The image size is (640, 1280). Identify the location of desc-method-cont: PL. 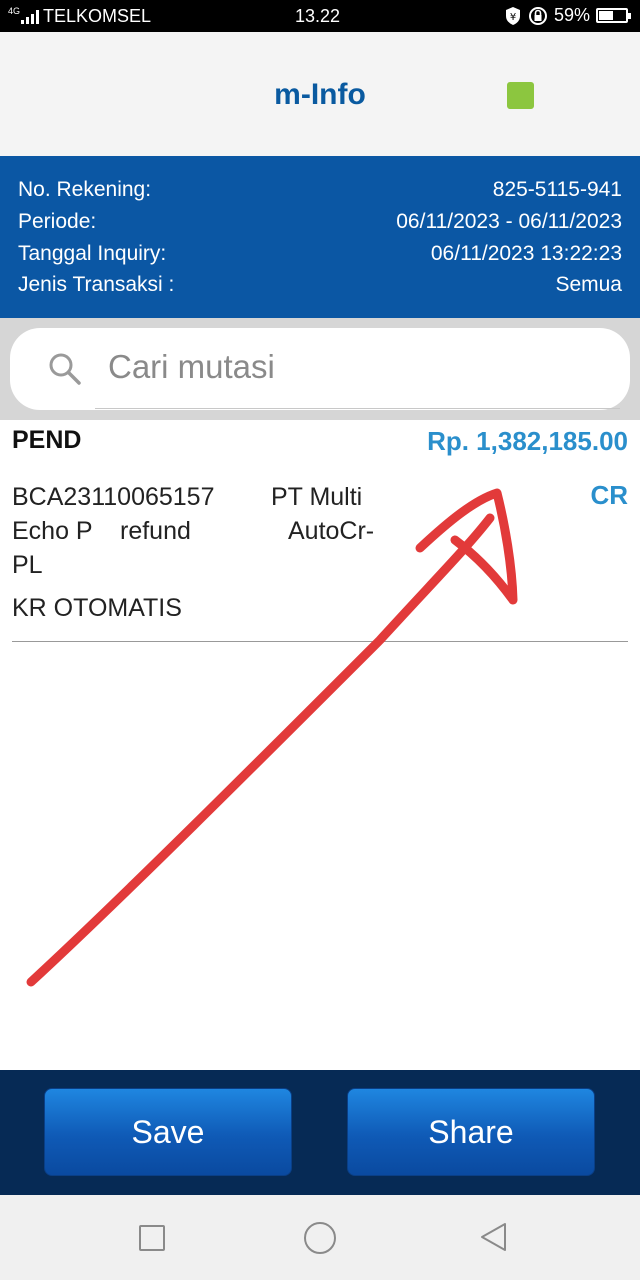
(27, 565).